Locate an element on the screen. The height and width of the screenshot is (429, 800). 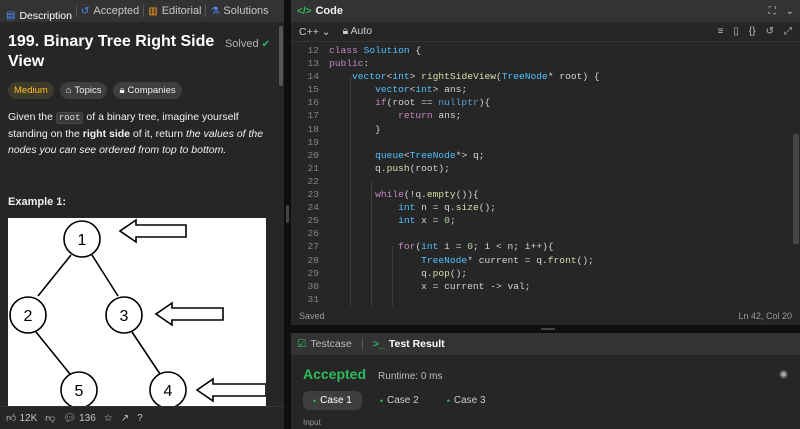
help-button: ? is located at coordinates (140, 418).